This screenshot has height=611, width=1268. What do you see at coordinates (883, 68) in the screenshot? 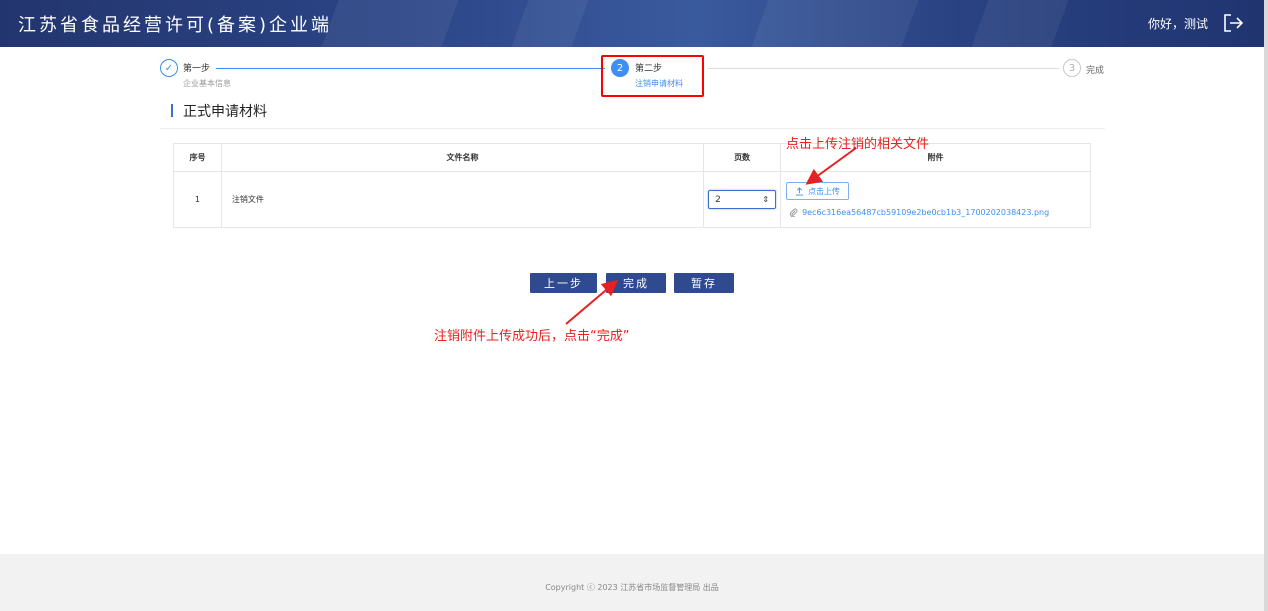
I see `step-connector-pending` at bounding box center [883, 68].